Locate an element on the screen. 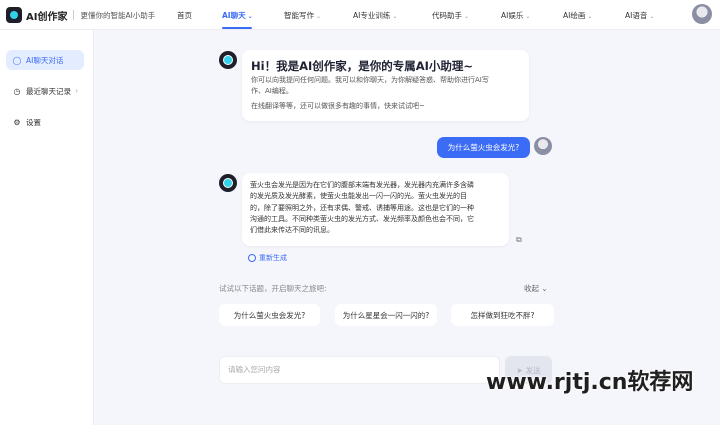  nav-label: 首页 is located at coordinates (184, 15).